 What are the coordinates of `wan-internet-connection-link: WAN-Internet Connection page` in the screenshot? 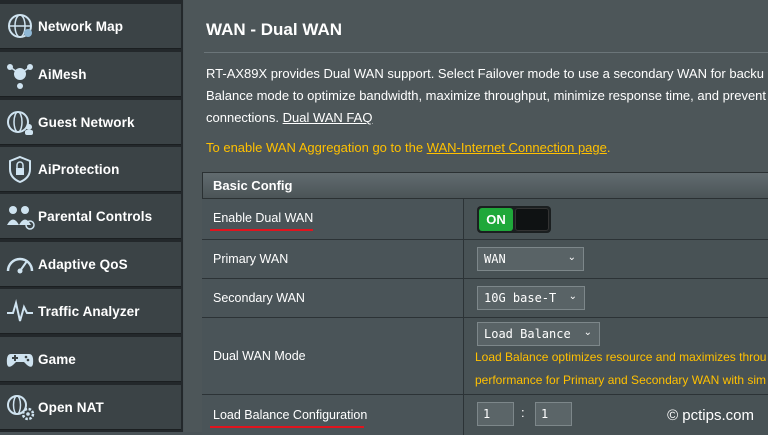 It's located at (517, 147).